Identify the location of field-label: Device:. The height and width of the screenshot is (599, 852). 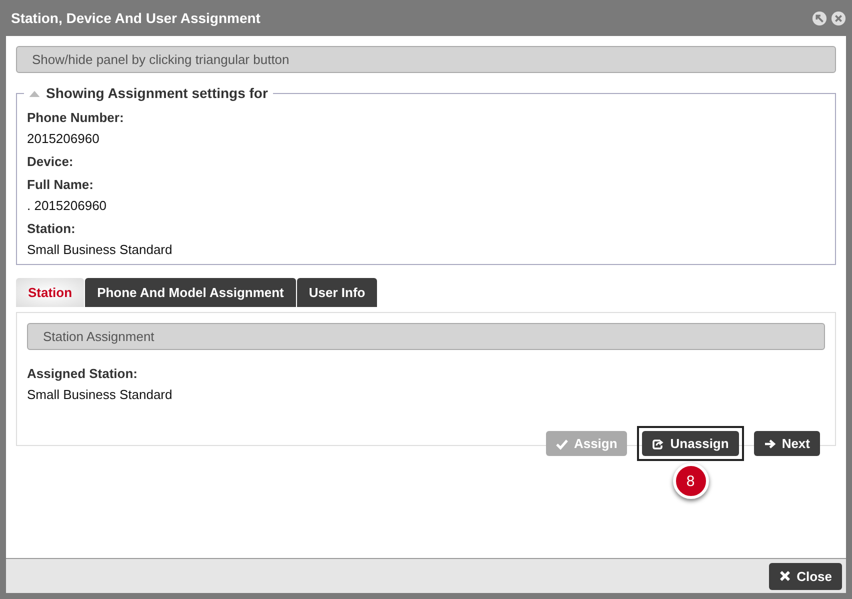
(50, 161).